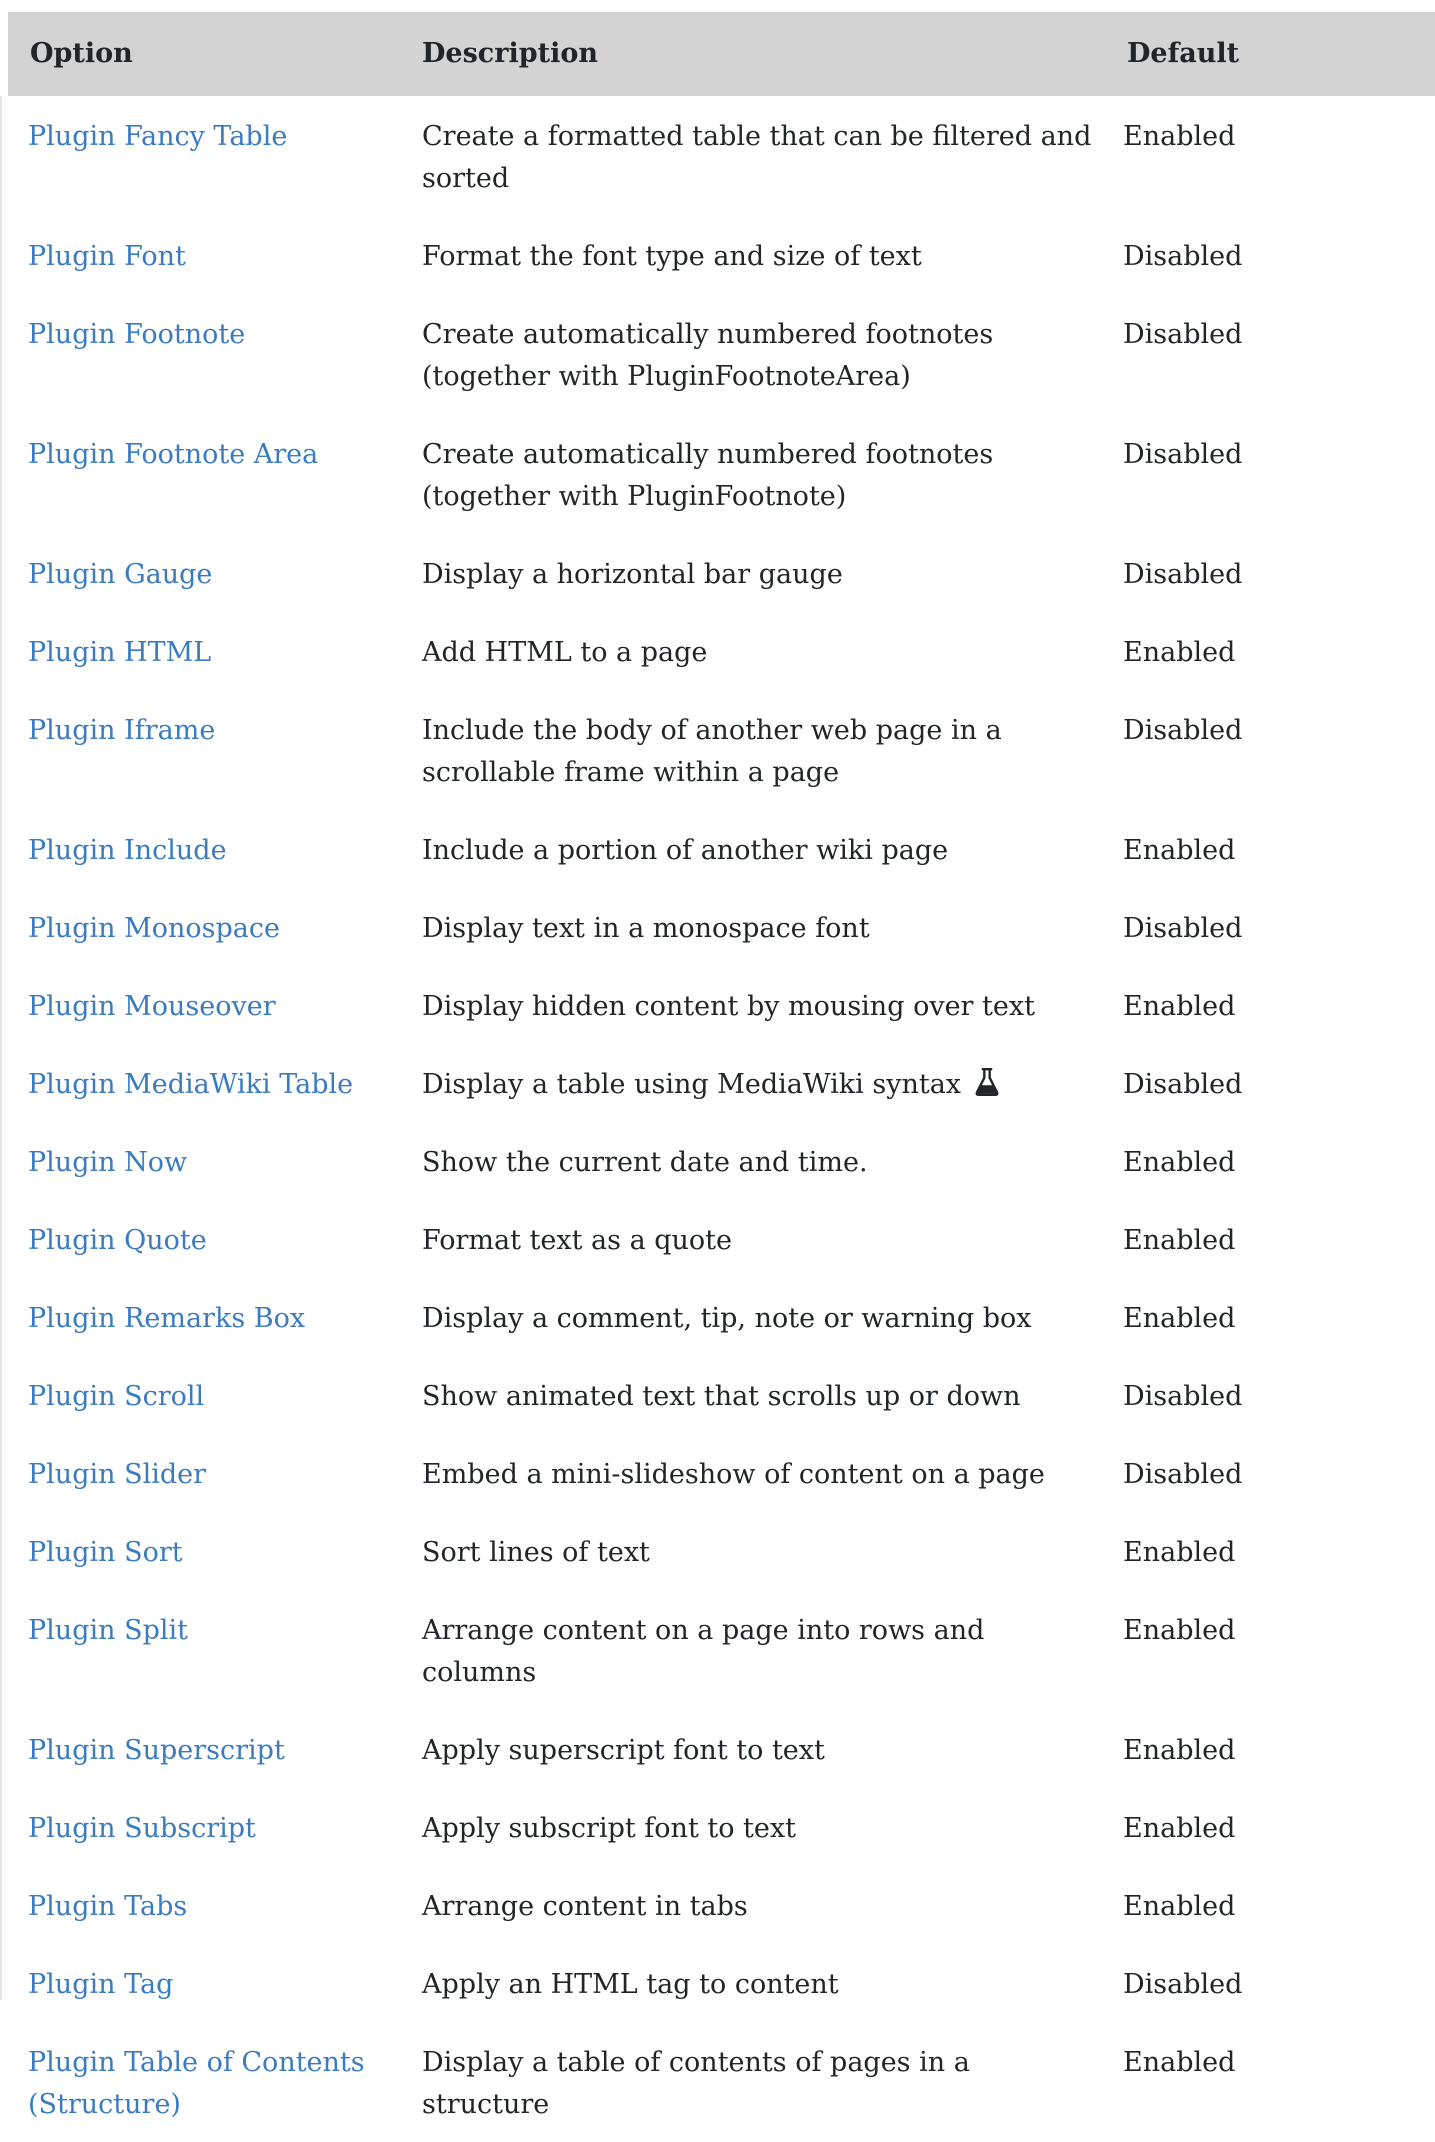 The height and width of the screenshot is (2142, 1435). What do you see at coordinates (120, 574) in the screenshot?
I see `option-link: Plugin Gauge` at bounding box center [120, 574].